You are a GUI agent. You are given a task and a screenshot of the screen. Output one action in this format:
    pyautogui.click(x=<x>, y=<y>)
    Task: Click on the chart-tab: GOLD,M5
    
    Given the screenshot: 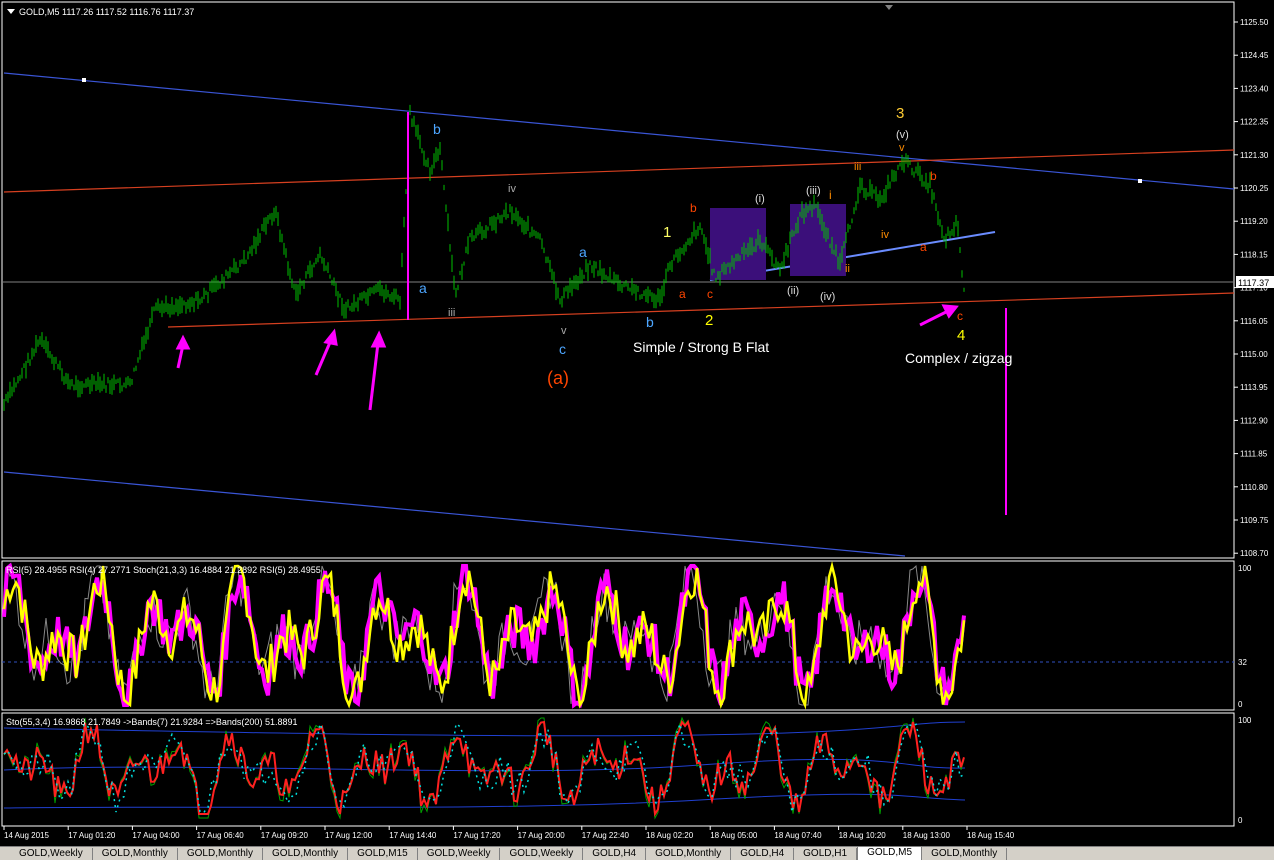 What is the action you would take?
    pyautogui.click(x=890, y=853)
    